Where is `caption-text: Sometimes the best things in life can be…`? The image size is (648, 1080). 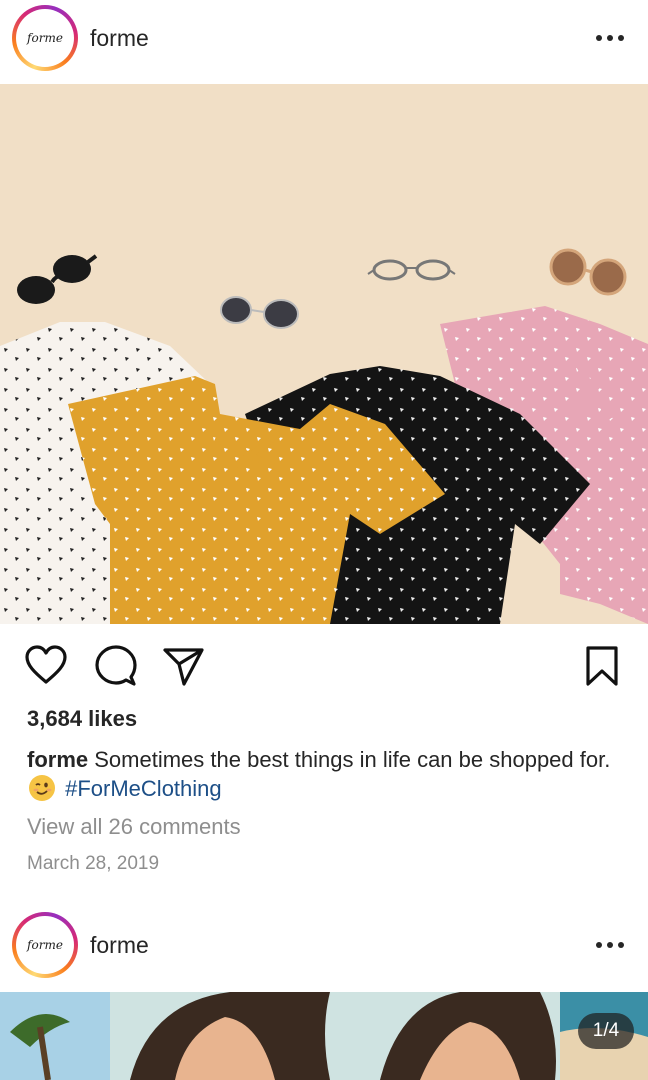
caption-text: Sometimes the best things in life can be… is located at coordinates (352, 759).